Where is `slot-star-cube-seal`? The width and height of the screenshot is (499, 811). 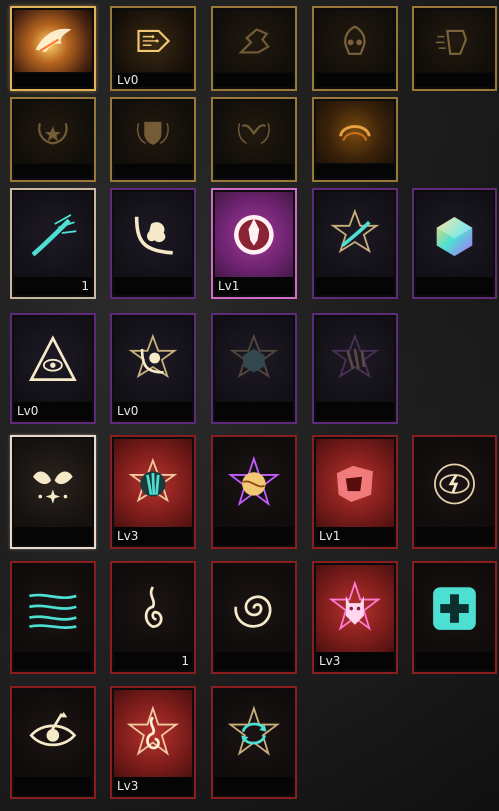
slot-star-cube-seal is located at coordinates (254, 368).